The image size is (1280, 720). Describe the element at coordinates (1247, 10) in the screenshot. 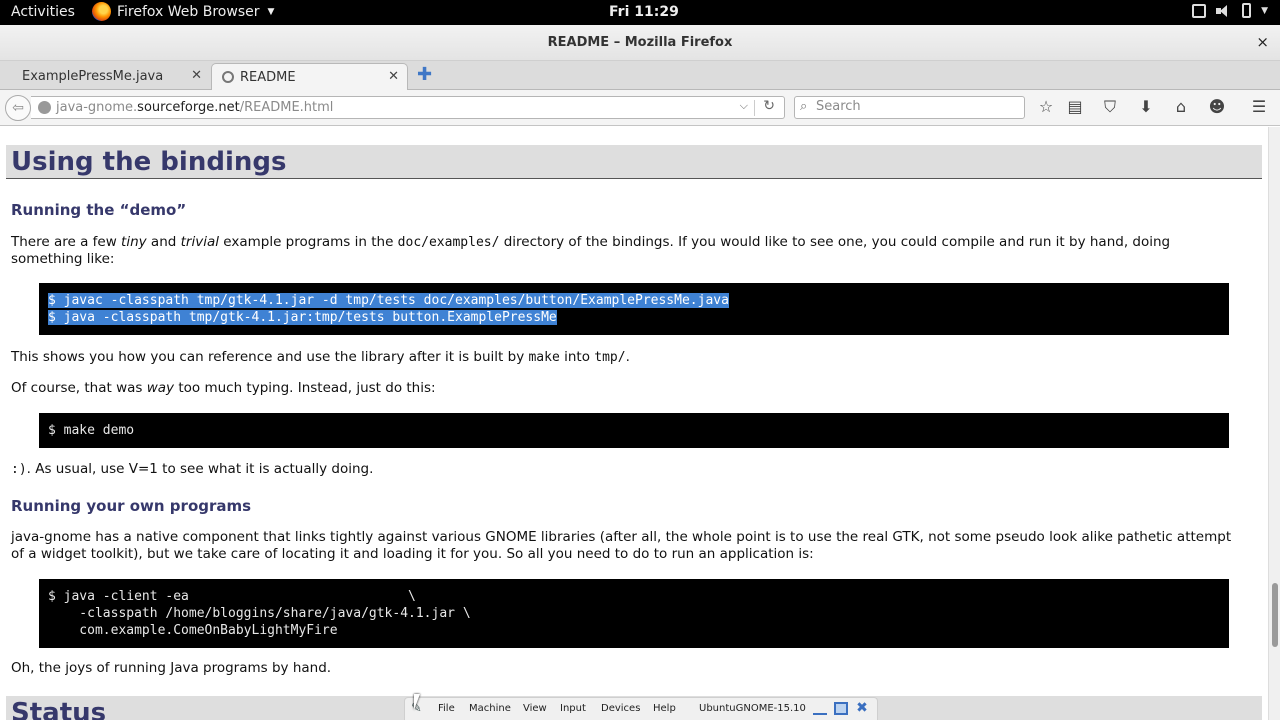

I see `battery-icon` at that location.